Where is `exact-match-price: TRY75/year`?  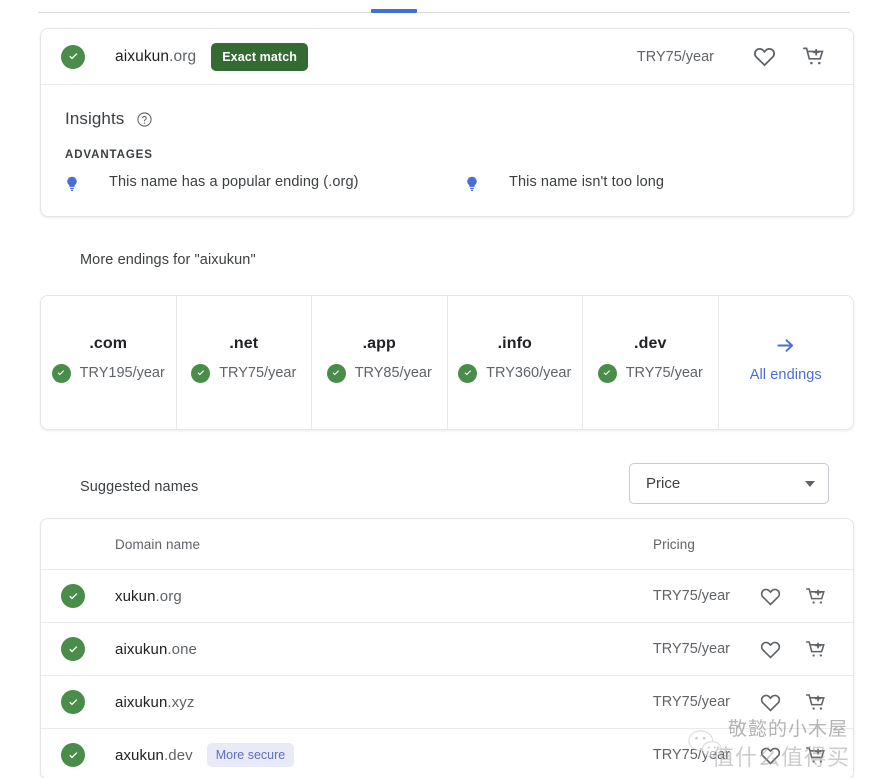 exact-match-price: TRY75/year is located at coordinates (675, 56).